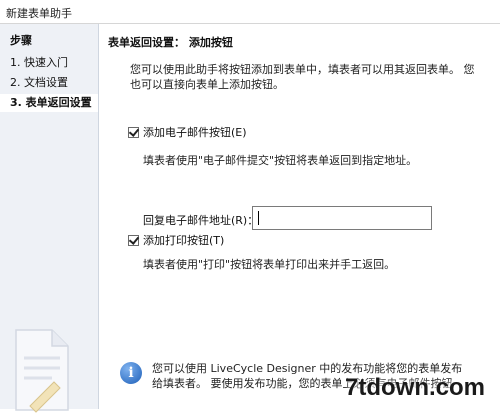 The width and height of the screenshot is (500, 414). I want to click on step-form-return-settings: 3. 表单返回设置, so click(49, 103).